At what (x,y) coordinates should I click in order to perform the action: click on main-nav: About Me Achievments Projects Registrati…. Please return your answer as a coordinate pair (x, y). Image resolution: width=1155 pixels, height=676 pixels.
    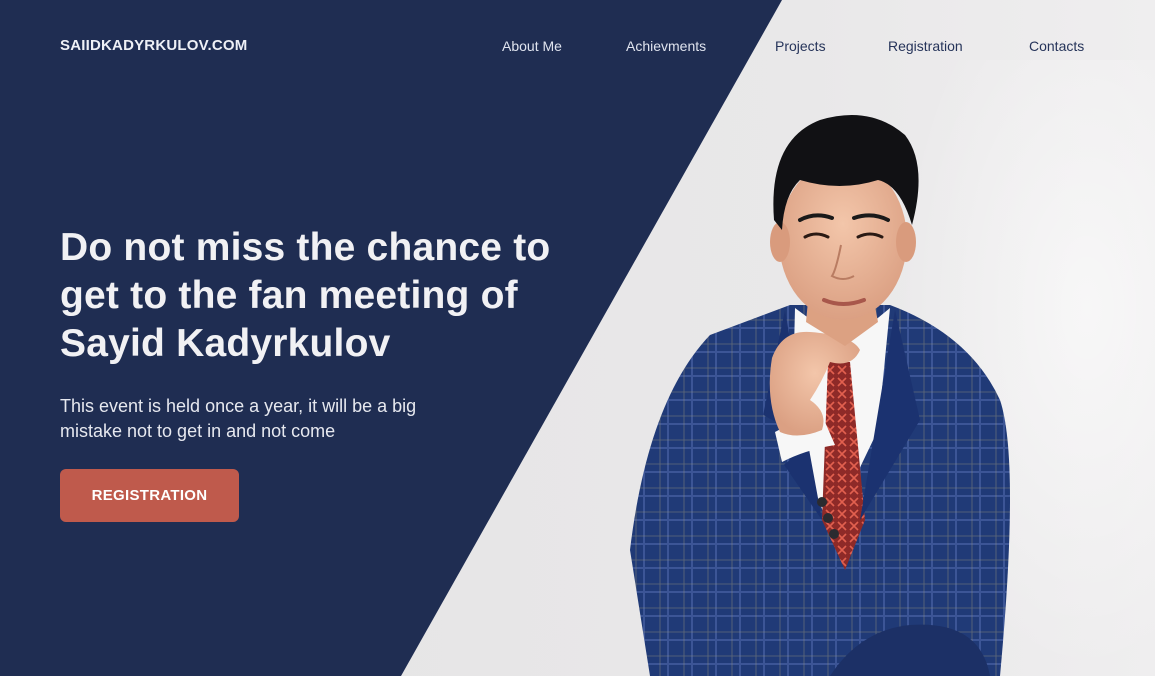
    Looking at the image, I should click on (577, 48).